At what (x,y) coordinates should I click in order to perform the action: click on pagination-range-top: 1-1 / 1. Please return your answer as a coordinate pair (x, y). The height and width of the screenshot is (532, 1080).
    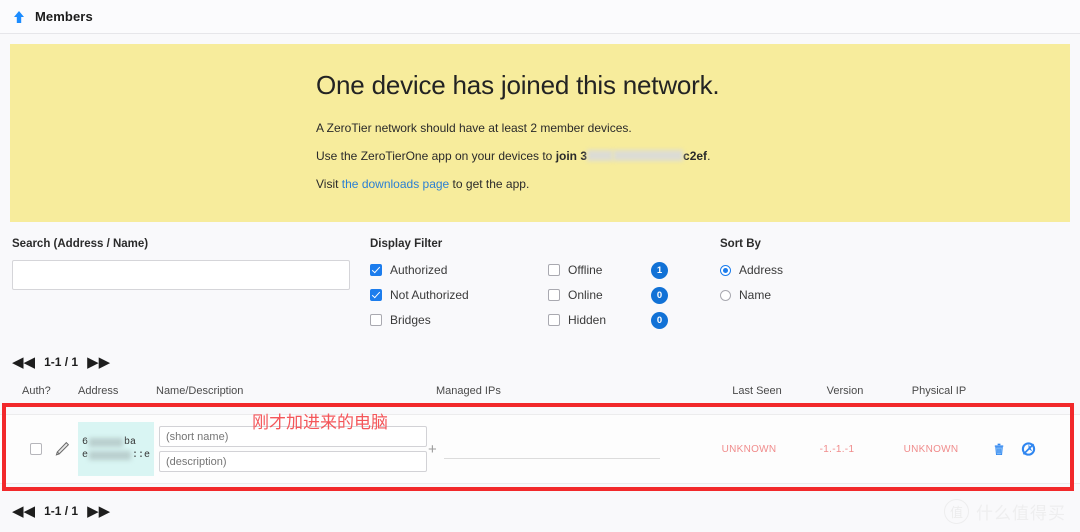
    Looking at the image, I should click on (61, 362).